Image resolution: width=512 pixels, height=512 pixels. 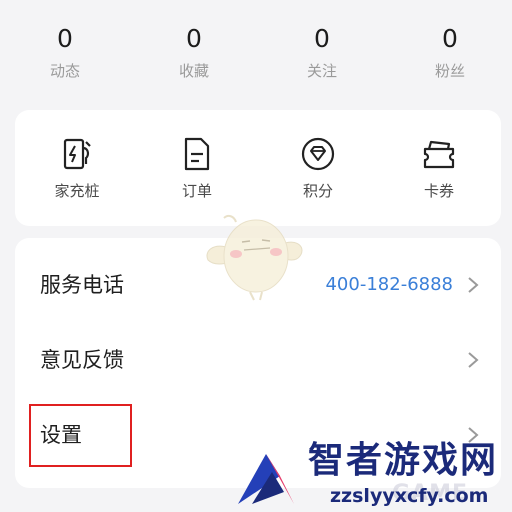 What do you see at coordinates (82, 360) in the screenshot?
I see `menu-item-label: 意见反馈` at bounding box center [82, 360].